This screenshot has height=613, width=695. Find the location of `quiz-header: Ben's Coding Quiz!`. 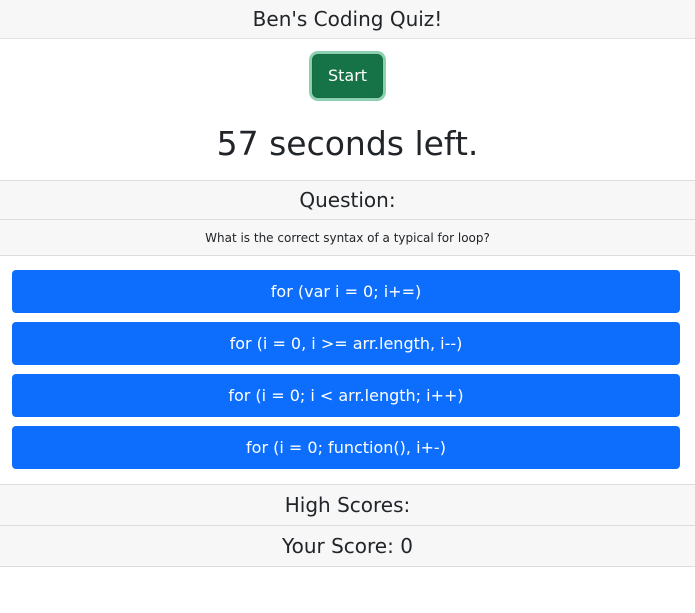

quiz-header: Ben's Coding Quiz! is located at coordinates (347, 19).